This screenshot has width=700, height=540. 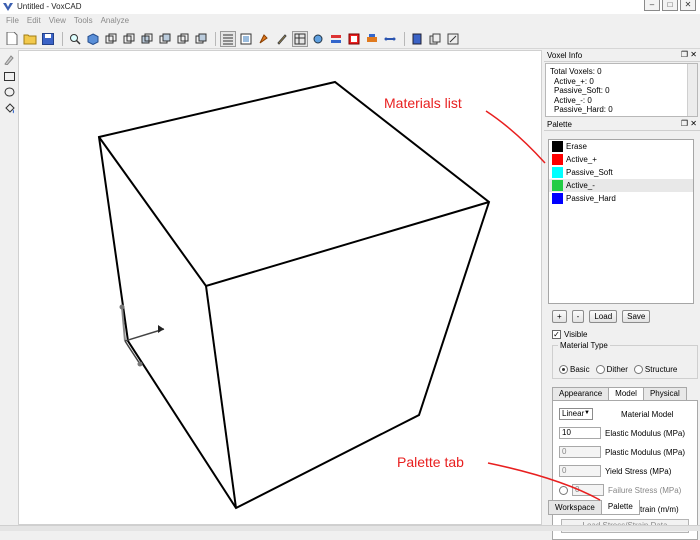 I want to click on window-title: Untitled - VoxCAD, so click(x=49, y=6).